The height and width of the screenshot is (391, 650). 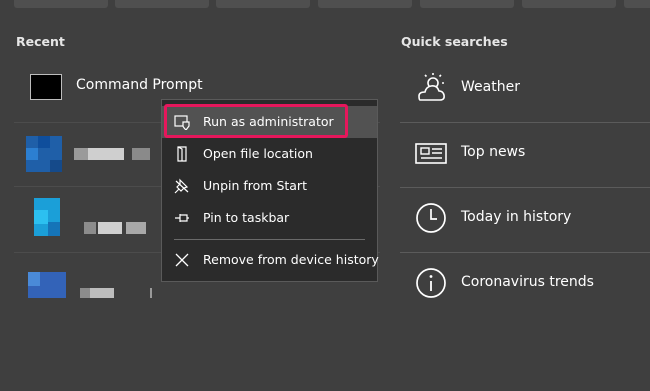 What do you see at coordinates (291, 259) in the screenshot?
I see `menu-item-label: Remove from device history` at bounding box center [291, 259].